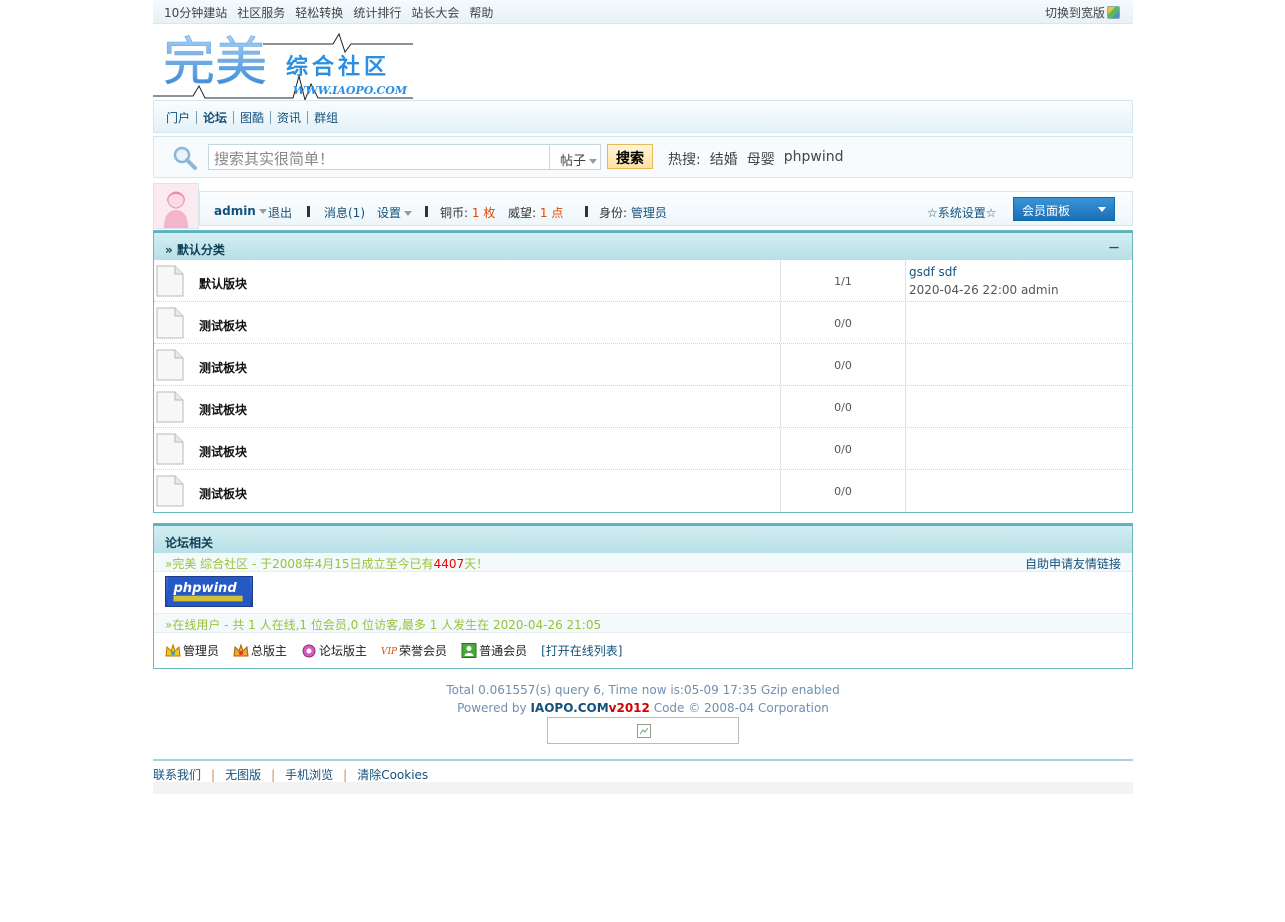 This screenshot has height=922, width=1285. I want to click on search-button: 搜索, so click(630, 156).